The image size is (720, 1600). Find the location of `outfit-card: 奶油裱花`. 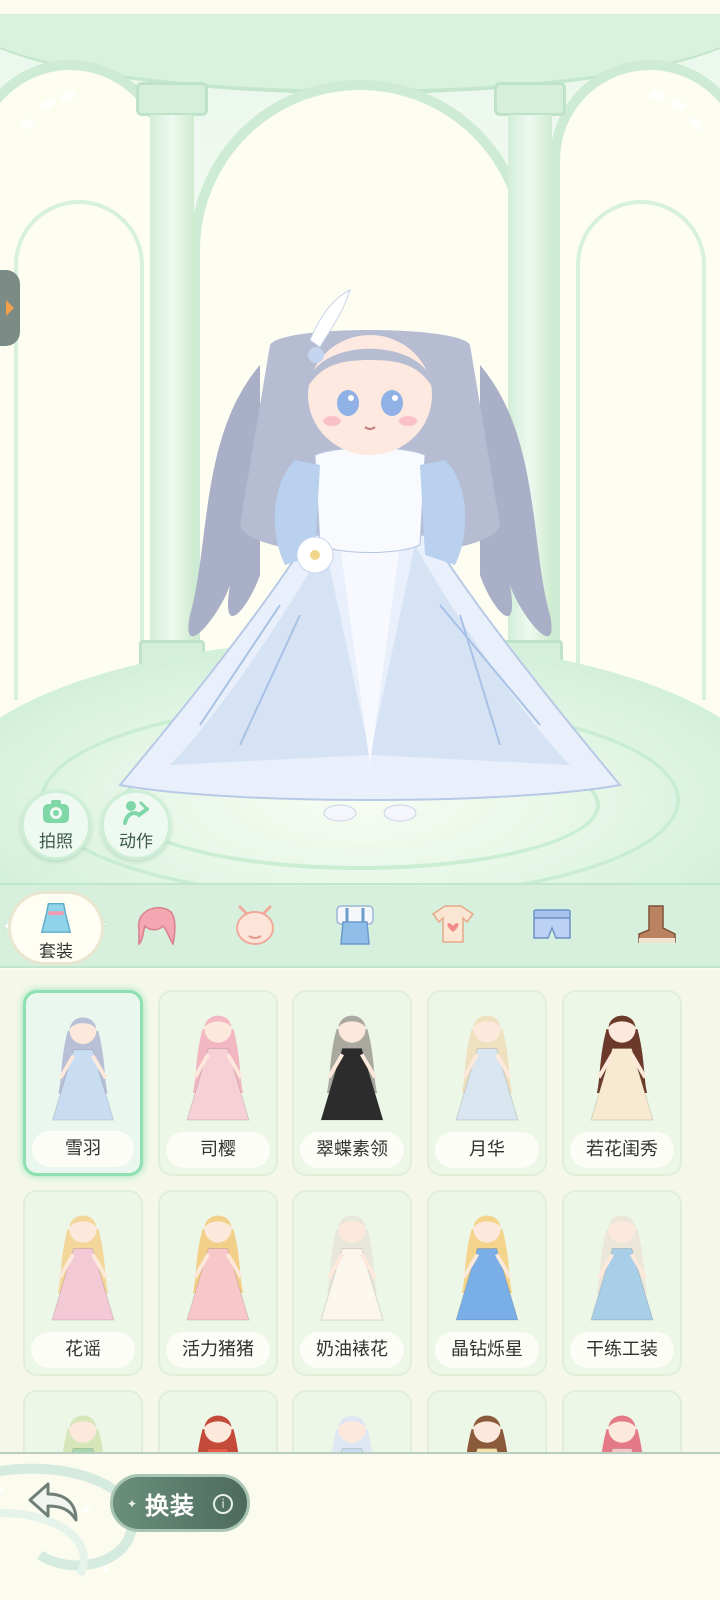

outfit-card: 奶油裱花 is located at coordinates (352, 1283).